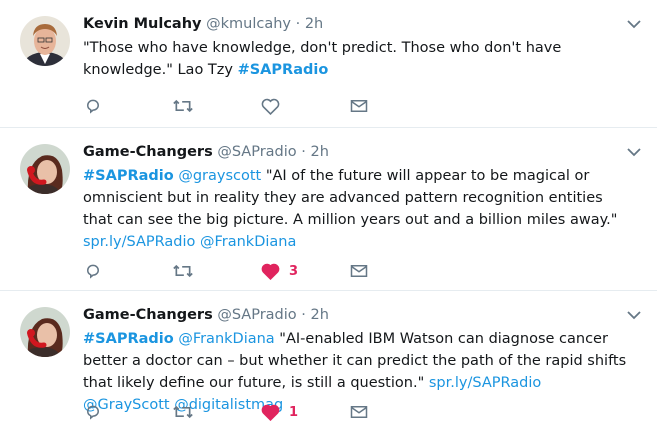 The width and height of the screenshot is (657, 438). What do you see at coordinates (142, 24) in the screenshot?
I see `author-name: Kevin Mulcahy` at bounding box center [142, 24].